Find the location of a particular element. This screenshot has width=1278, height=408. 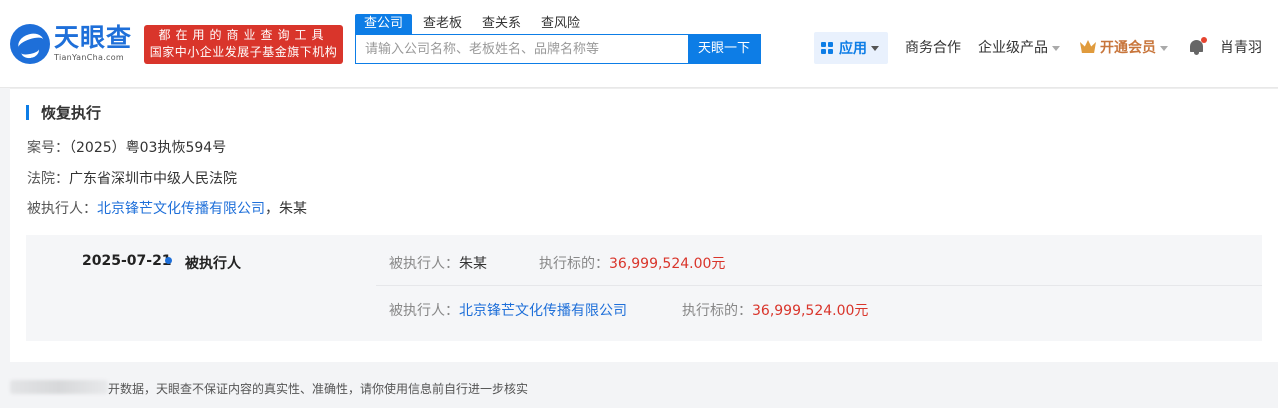

logo-title: 天眼查 is located at coordinates (93, 37).